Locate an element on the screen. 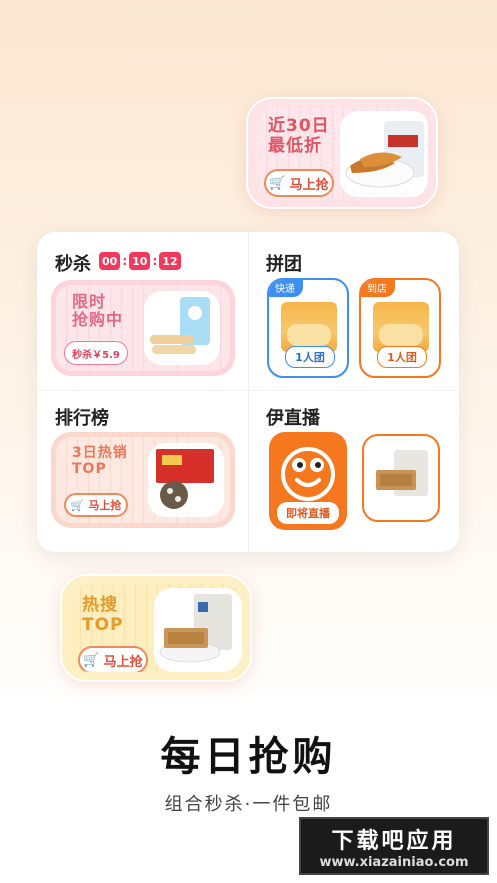 The height and width of the screenshot is (883, 497). brand-name-text: 每日抢购 is located at coordinates (248, 757).